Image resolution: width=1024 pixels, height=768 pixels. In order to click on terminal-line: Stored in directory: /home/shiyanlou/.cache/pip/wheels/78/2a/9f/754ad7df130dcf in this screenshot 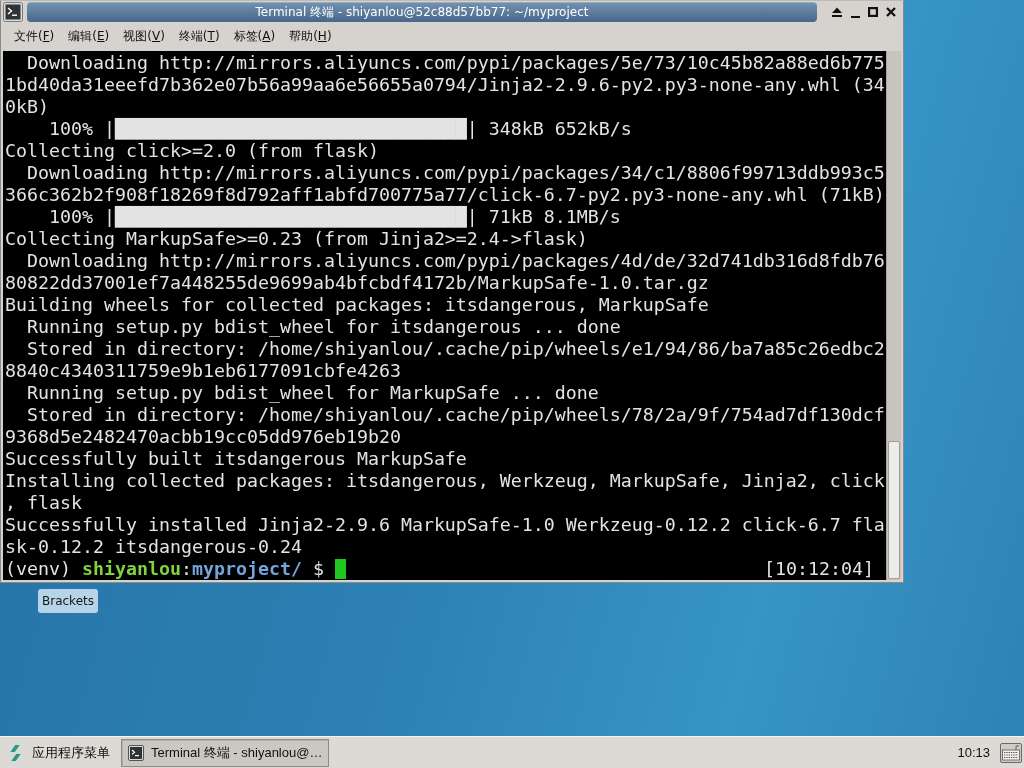, I will do `click(455, 415)`.